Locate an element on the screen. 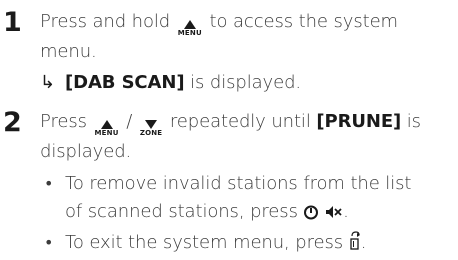 The height and width of the screenshot is (260, 458). step-1-line-2: menu. is located at coordinates (68, 51).